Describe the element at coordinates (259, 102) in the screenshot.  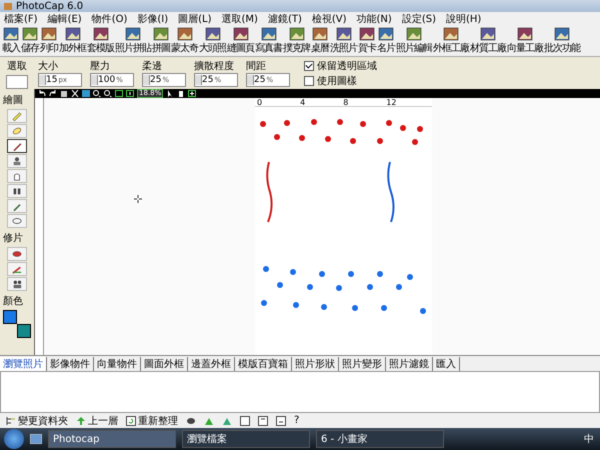
I see `ruler-label: 0` at that location.